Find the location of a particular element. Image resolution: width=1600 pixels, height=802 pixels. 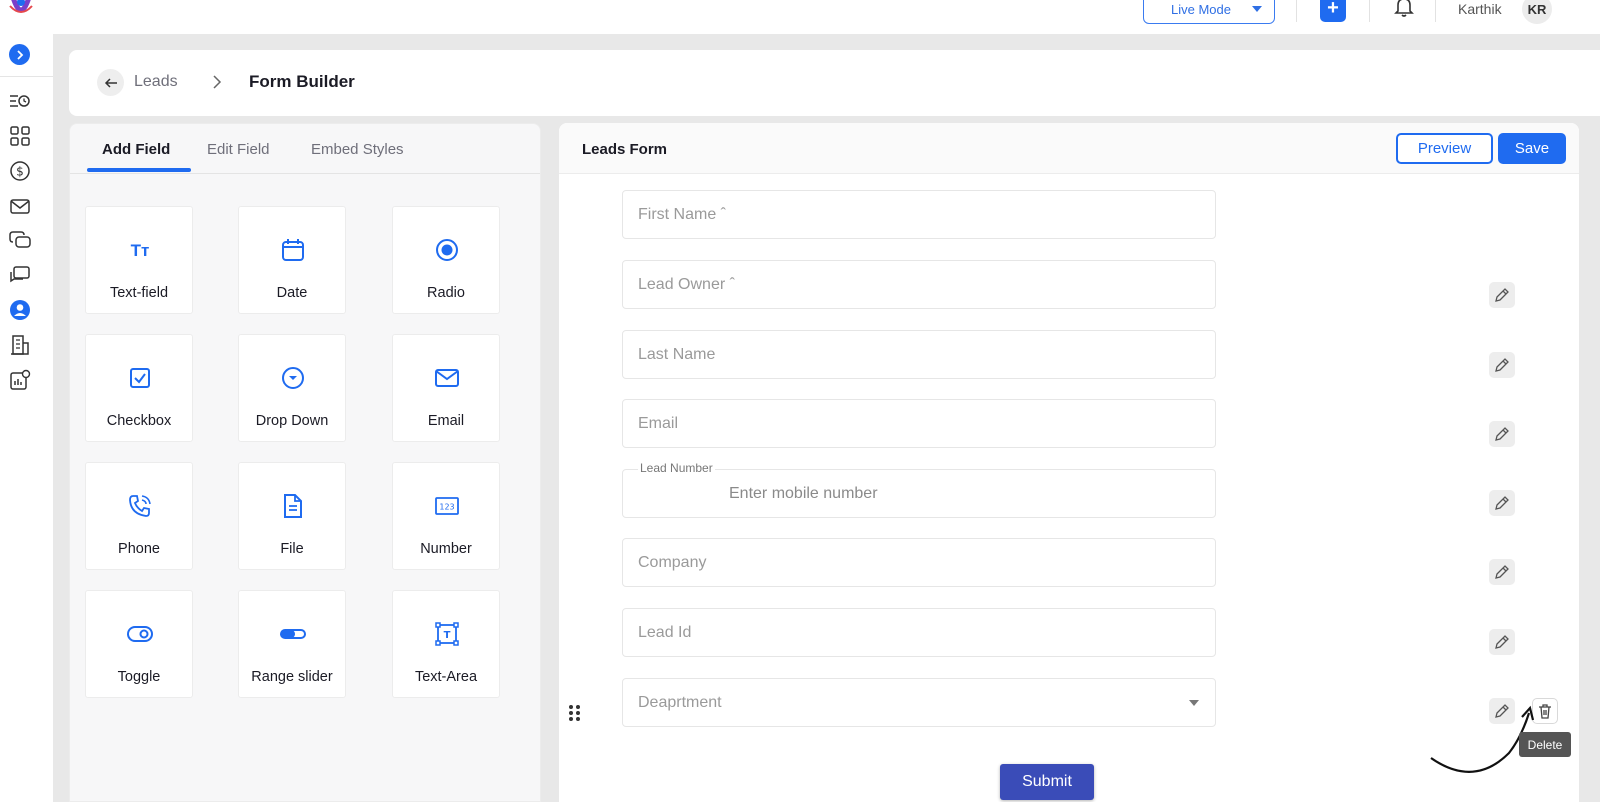

field-placeholder: Email is located at coordinates (658, 423).